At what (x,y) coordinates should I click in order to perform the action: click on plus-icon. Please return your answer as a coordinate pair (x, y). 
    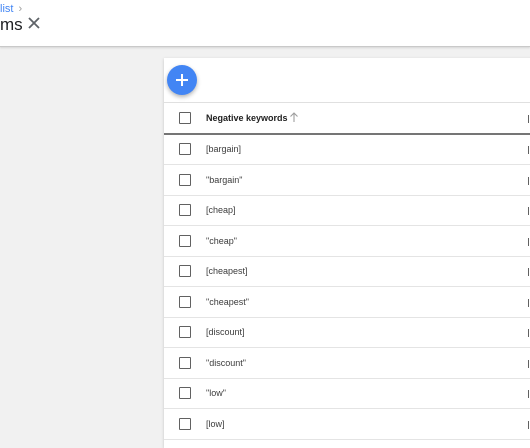
    Looking at the image, I should click on (182, 80).